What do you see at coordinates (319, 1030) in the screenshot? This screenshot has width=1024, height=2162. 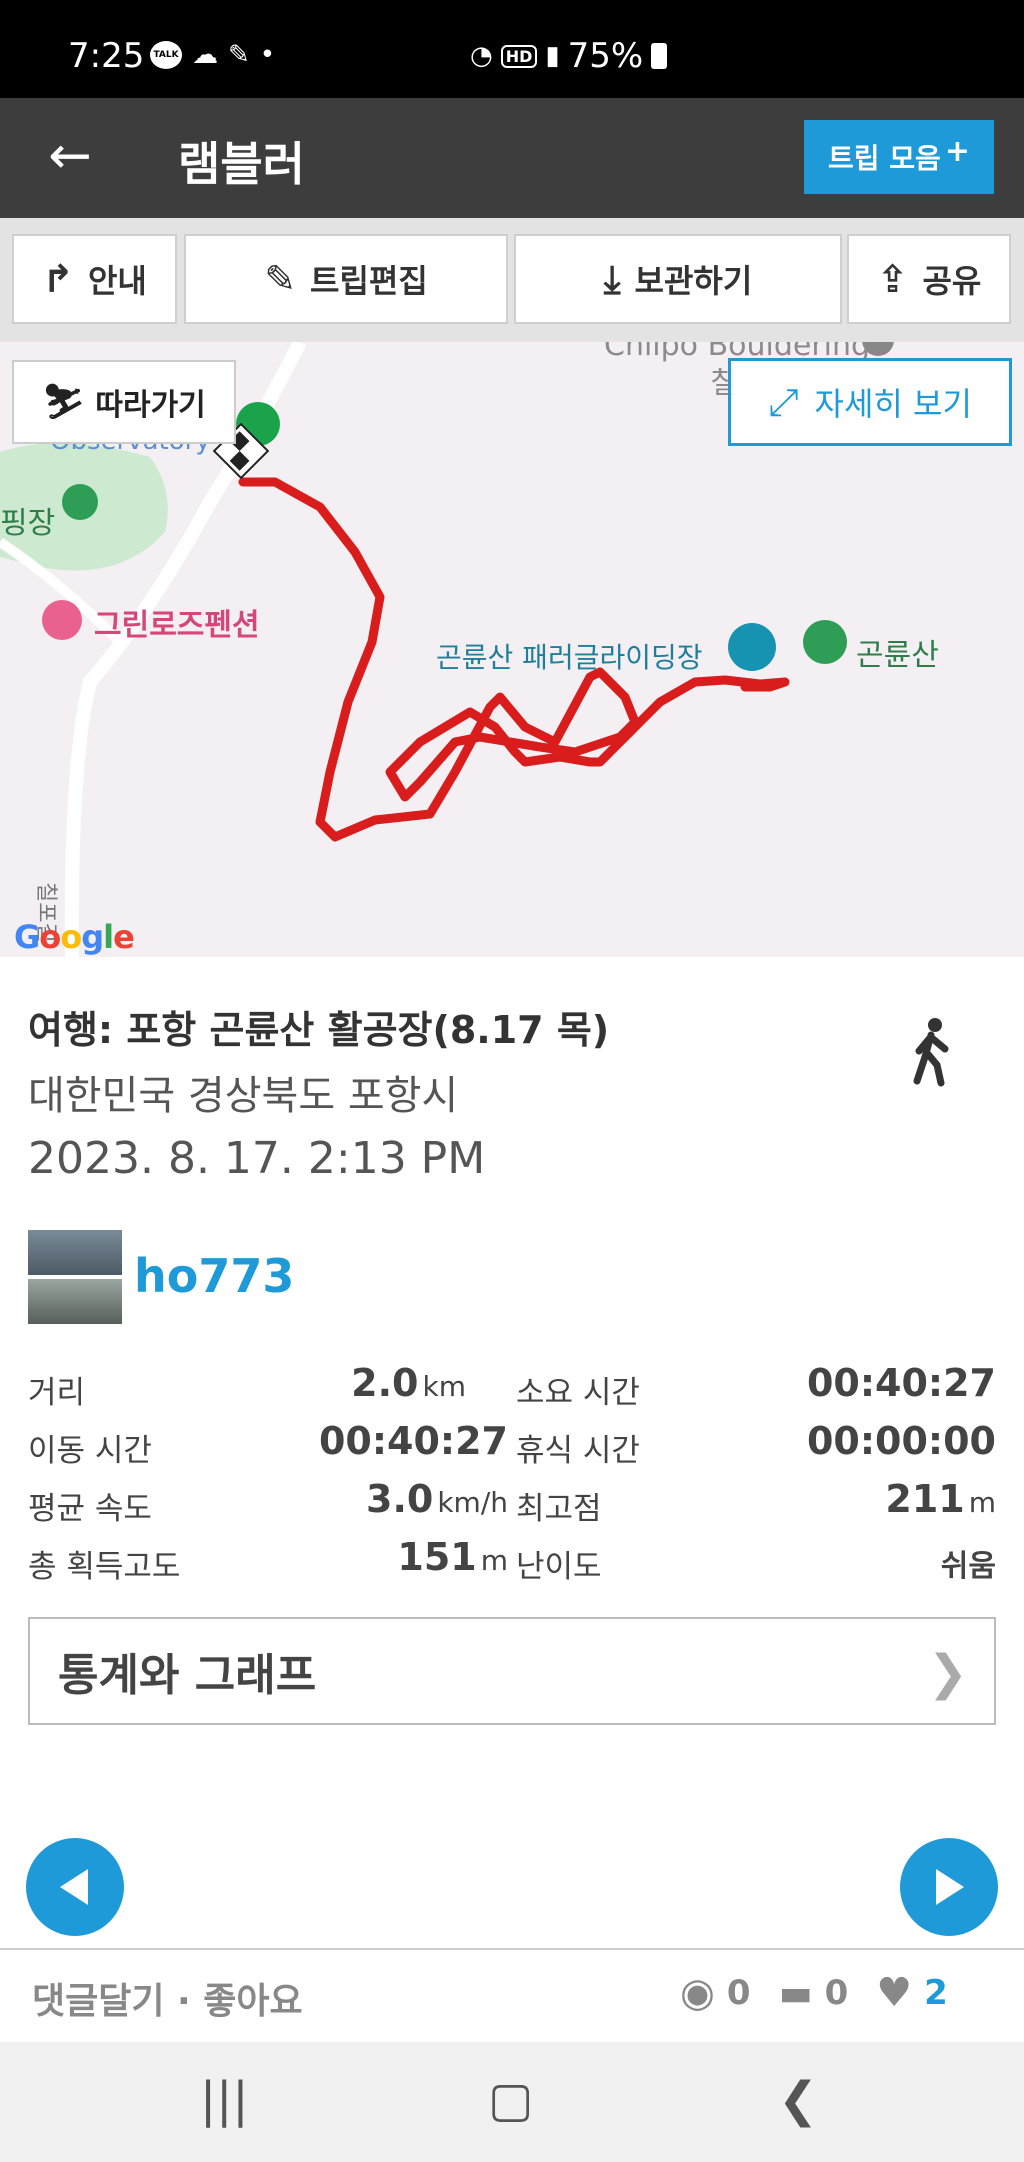 I see `trip-title: 여행: 포항 곤륜산 활공장(8.17 목)` at bounding box center [319, 1030].